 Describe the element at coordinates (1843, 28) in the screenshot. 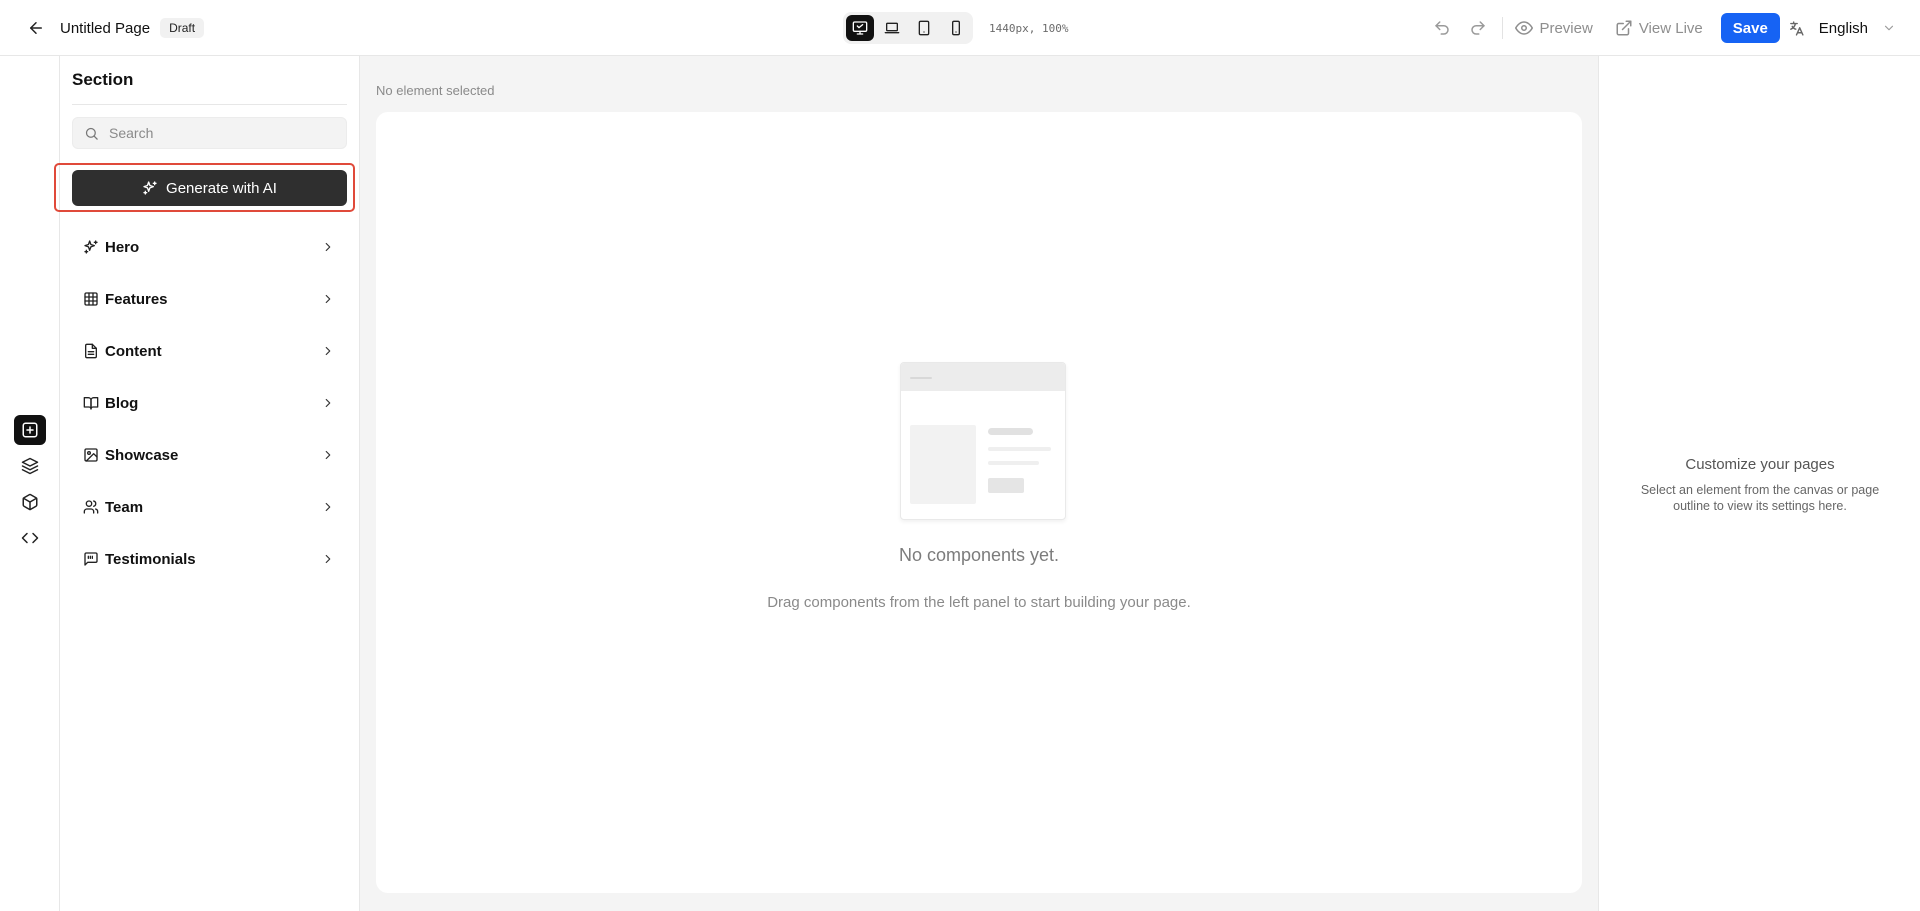

I see `language-label: English` at that location.